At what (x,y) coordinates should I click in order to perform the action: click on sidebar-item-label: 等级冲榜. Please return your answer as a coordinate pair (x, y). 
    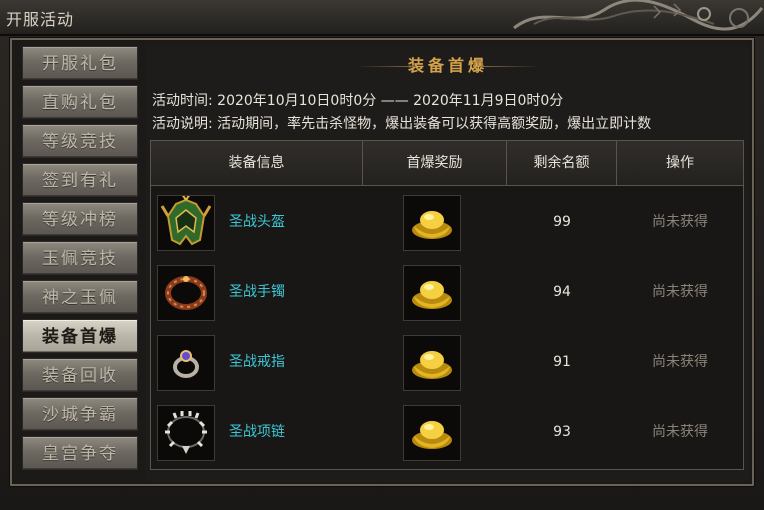
    Looking at the image, I should click on (80, 220).